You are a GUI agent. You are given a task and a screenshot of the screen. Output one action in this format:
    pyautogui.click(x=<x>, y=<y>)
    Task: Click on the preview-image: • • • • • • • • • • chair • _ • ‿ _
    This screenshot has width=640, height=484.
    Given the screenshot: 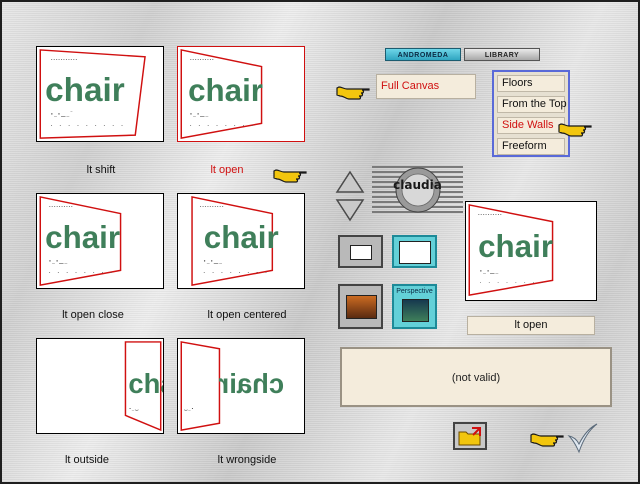 What is the action you would take?
    pyautogui.click(x=511, y=250)
    